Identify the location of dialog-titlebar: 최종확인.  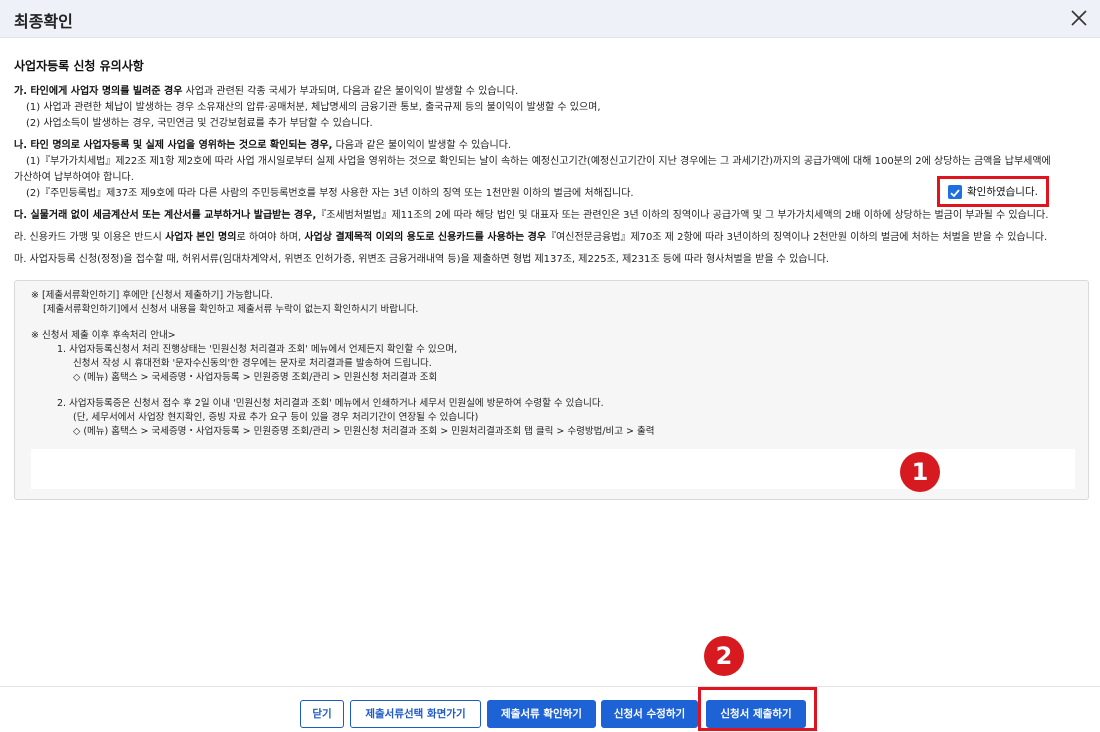
(550, 19).